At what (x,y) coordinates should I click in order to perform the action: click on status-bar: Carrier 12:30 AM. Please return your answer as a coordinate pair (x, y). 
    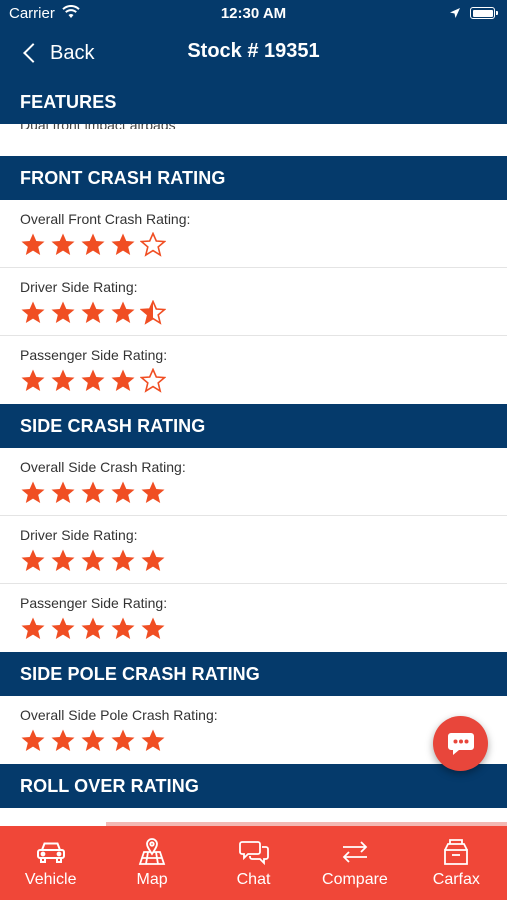
    Looking at the image, I should click on (253, 14).